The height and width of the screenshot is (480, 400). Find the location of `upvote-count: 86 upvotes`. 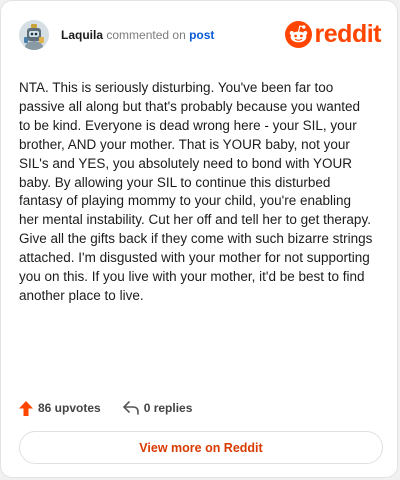

upvote-count: 86 upvotes is located at coordinates (69, 408).